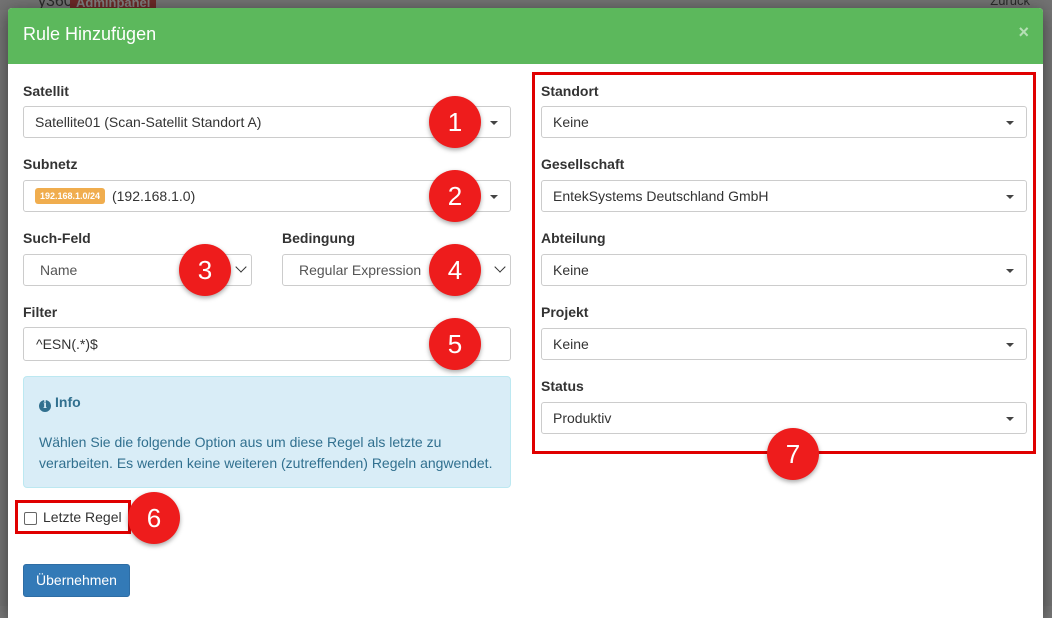  I want to click on satellit-label: Satellit, so click(46, 91).